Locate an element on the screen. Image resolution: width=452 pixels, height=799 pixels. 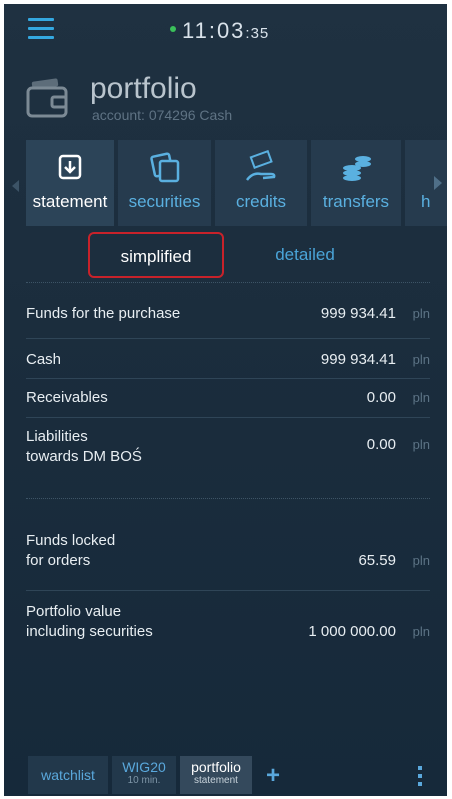
more-options-icon is located at coordinates (421, 778).